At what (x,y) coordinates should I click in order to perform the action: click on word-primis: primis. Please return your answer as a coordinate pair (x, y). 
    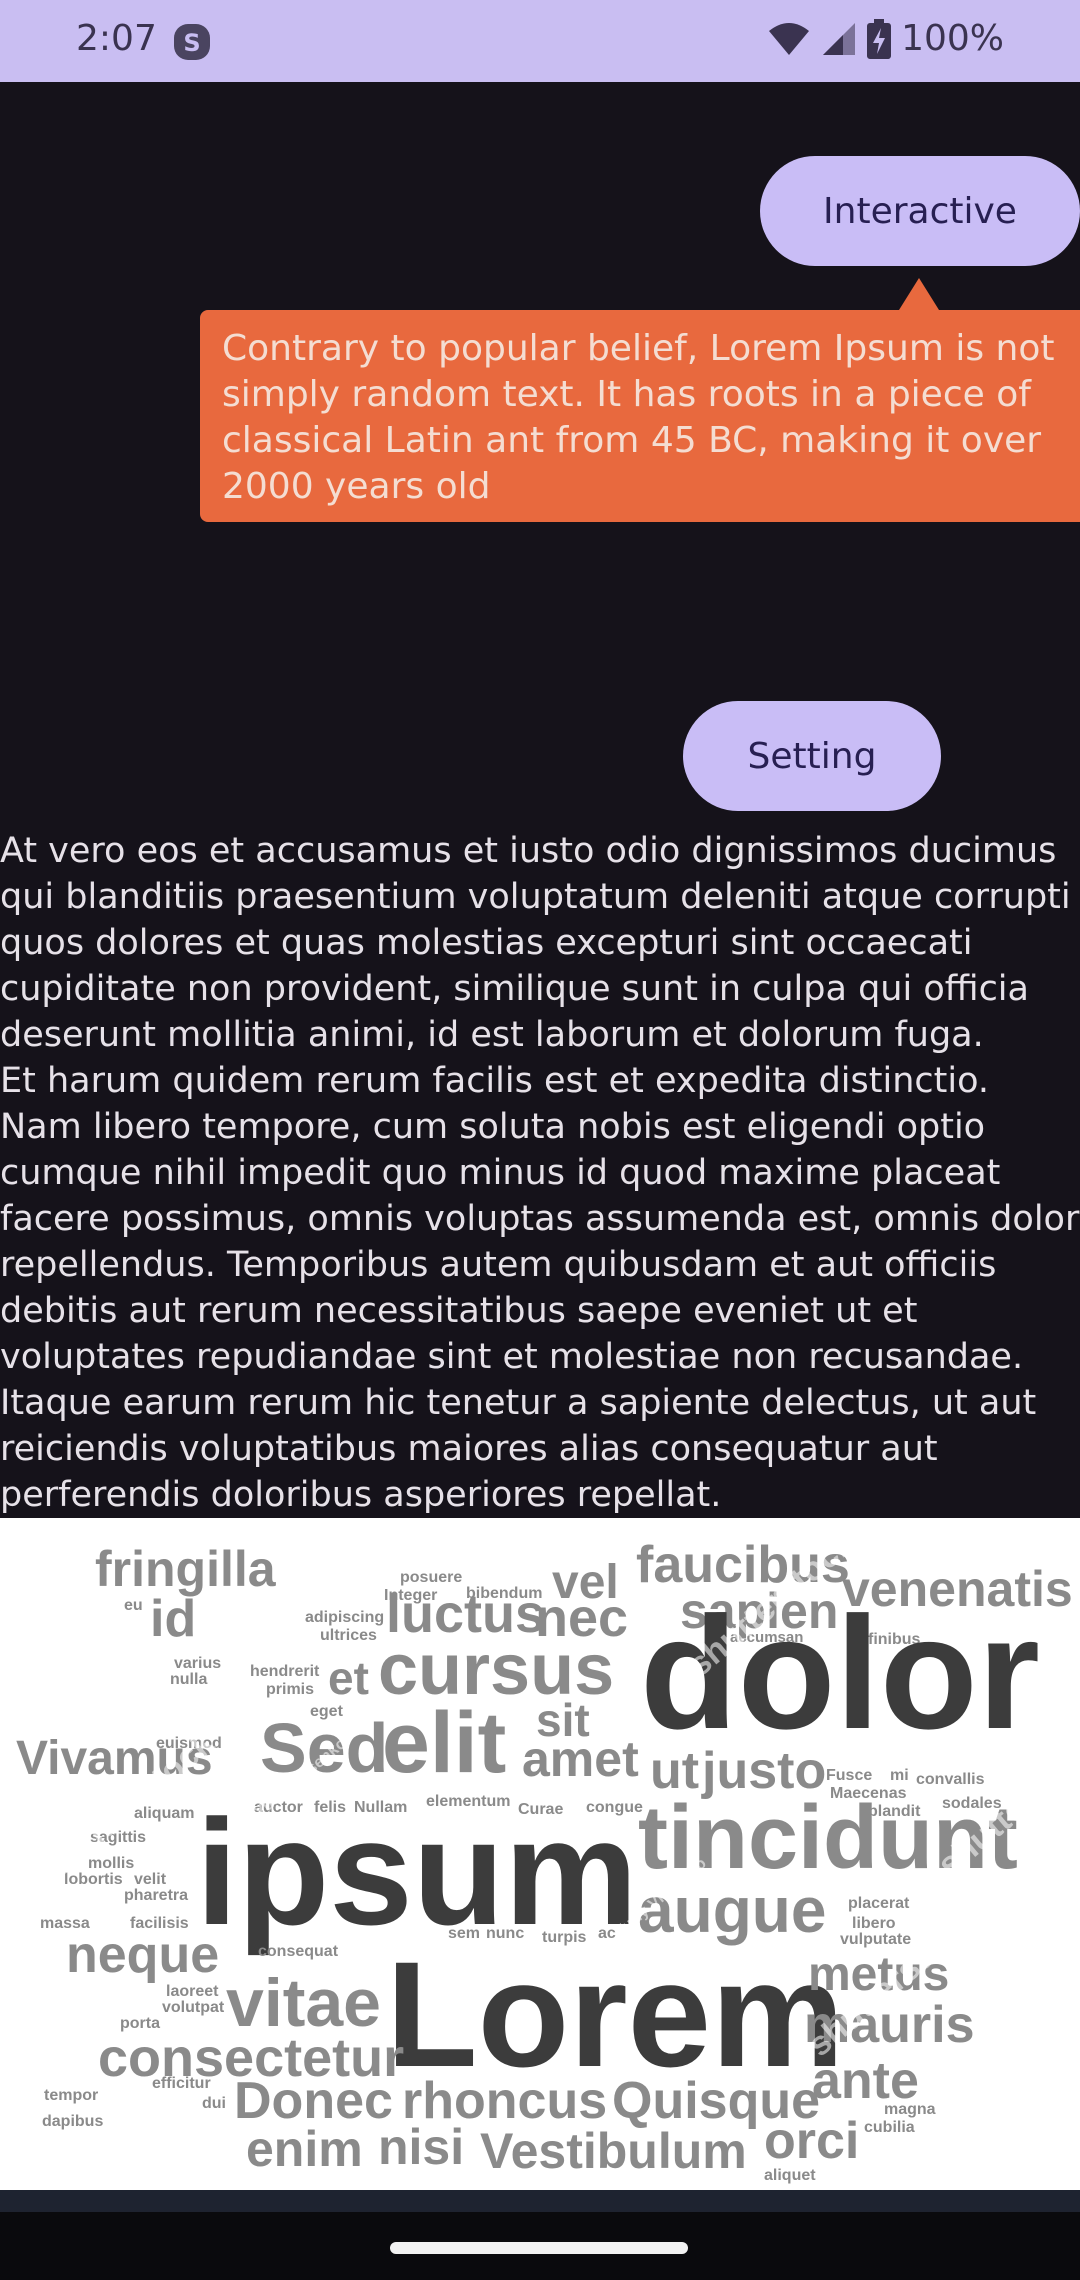
    Looking at the image, I should click on (290, 1689).